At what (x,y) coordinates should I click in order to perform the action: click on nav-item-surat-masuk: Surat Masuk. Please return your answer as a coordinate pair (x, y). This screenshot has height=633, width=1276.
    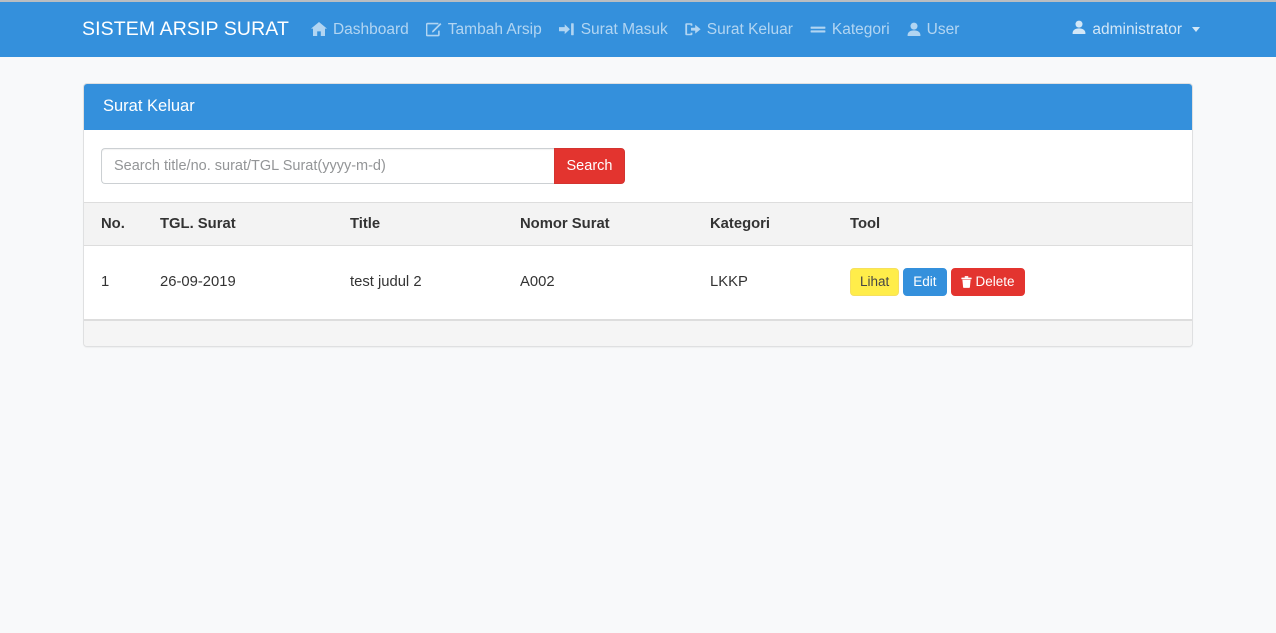
    Looking at the image, I should click on (613, 29).